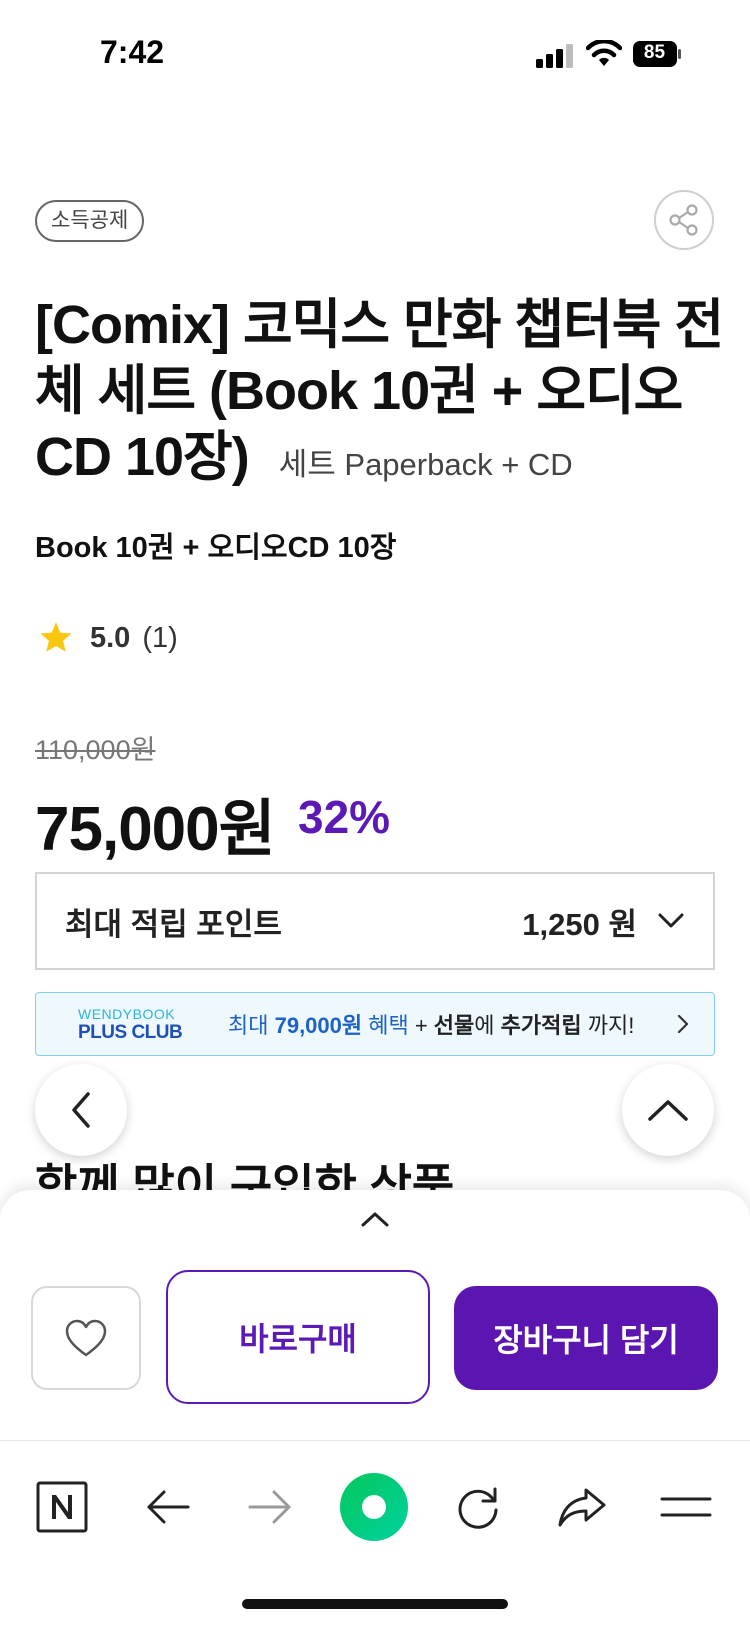  What do you see at coordinates (344, 817) in the screenshot?
I see `discount-rate: 32%` at bounding box center [344, 817].